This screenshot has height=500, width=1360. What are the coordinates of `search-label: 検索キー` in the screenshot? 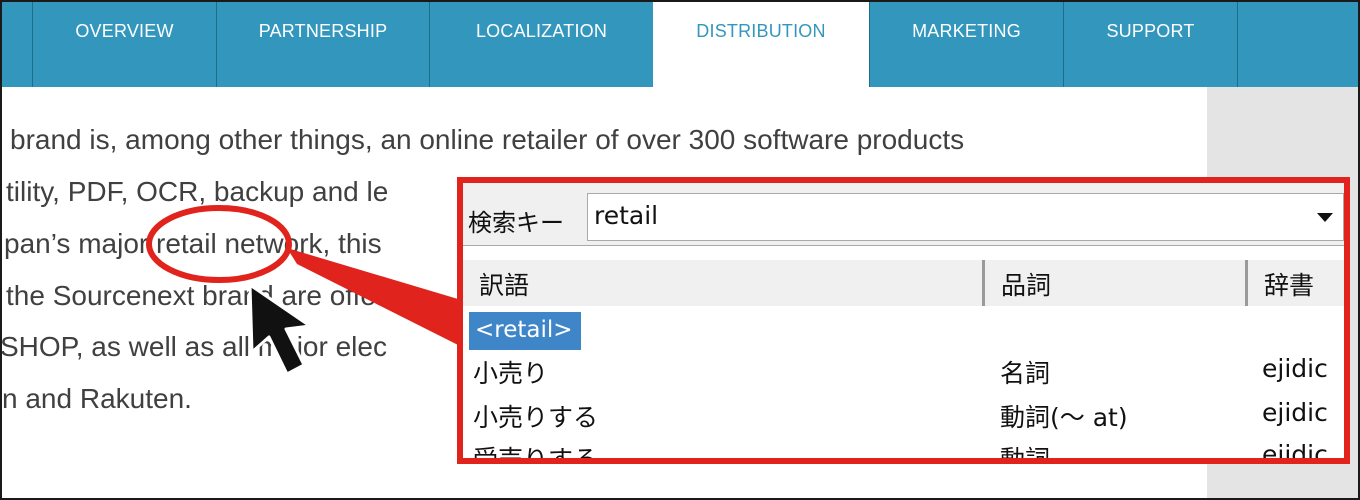 It's located at (516, 223).